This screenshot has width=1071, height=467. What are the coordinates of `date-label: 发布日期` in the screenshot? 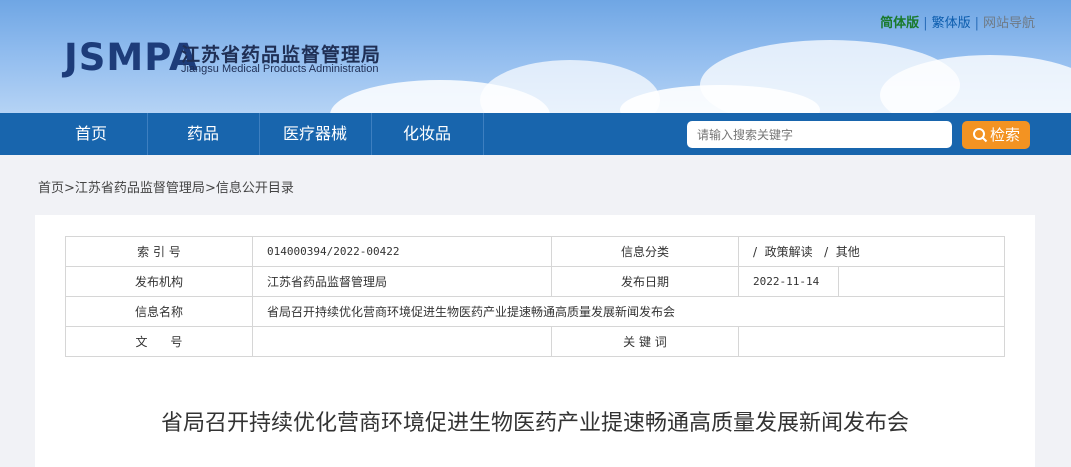 It's located at (645, 281).